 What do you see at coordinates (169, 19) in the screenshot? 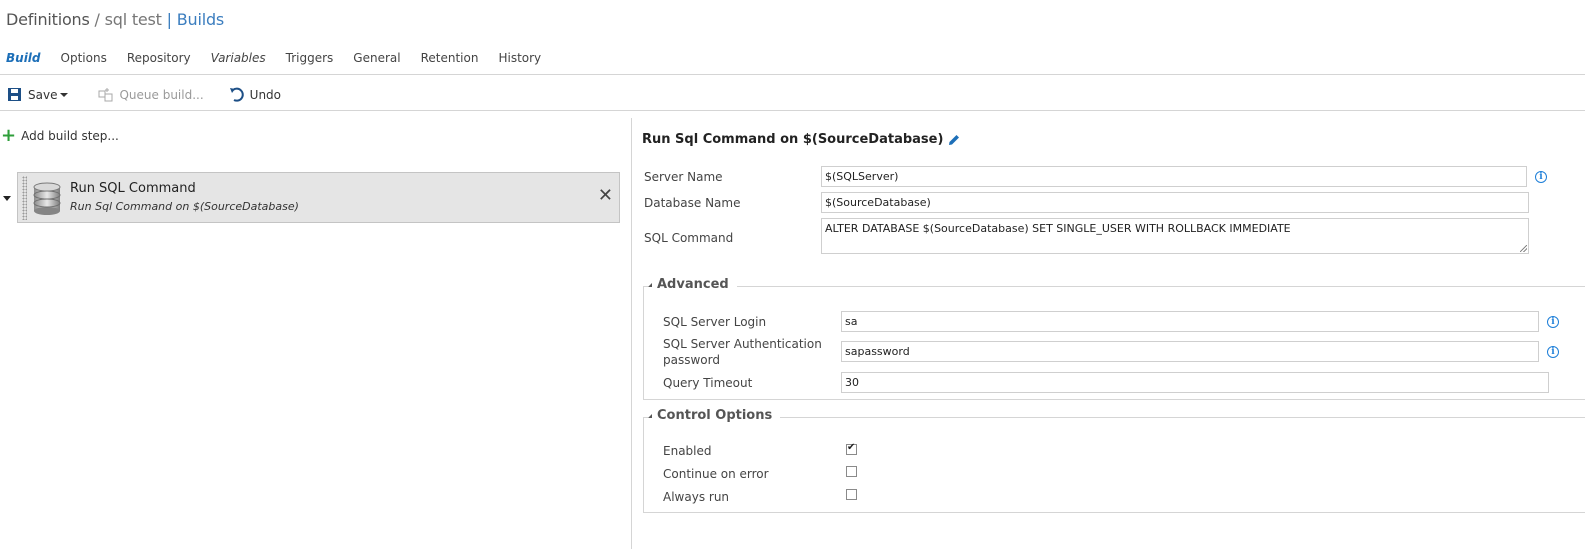
I see `breadcrumb-pipe: |` at bounding box center [169, 19].